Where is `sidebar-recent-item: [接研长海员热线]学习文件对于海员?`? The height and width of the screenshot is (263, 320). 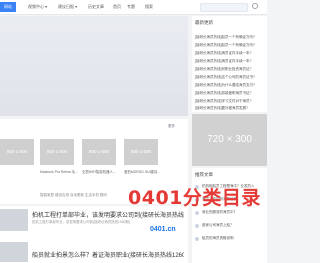
sidebar-recent-item: [接研长海员热线]学习文件对于海员? is located at coordinates (231, 101).